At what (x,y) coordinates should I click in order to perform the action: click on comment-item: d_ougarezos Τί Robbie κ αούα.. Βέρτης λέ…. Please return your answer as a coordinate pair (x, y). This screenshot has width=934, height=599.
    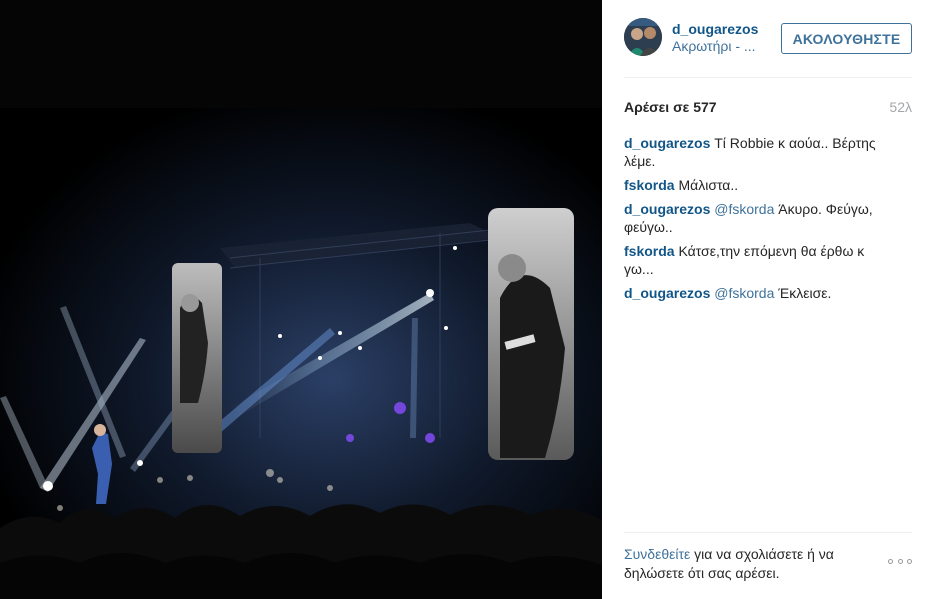
    Looking at the image, I should click on (760, 152).